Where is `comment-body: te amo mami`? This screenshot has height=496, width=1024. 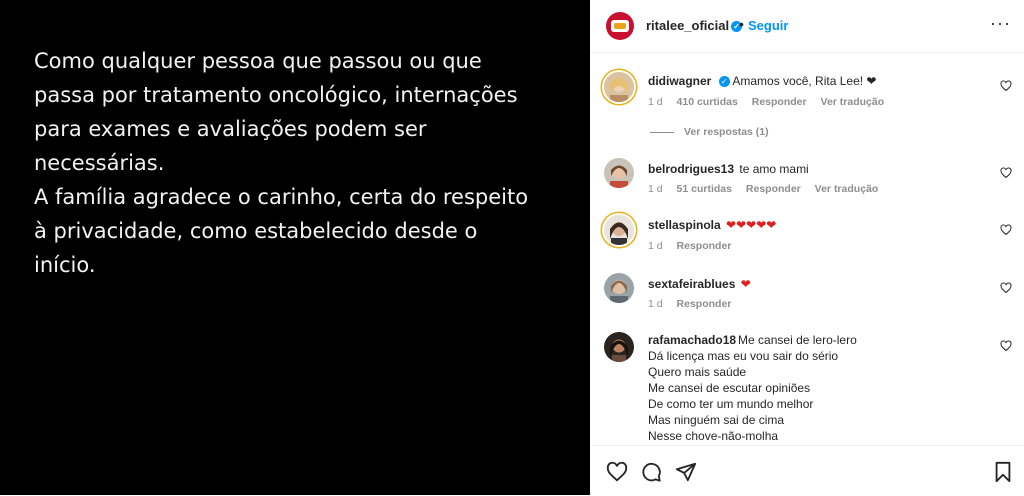
comment-body: te amo mami is located at coordinates (774, 169).